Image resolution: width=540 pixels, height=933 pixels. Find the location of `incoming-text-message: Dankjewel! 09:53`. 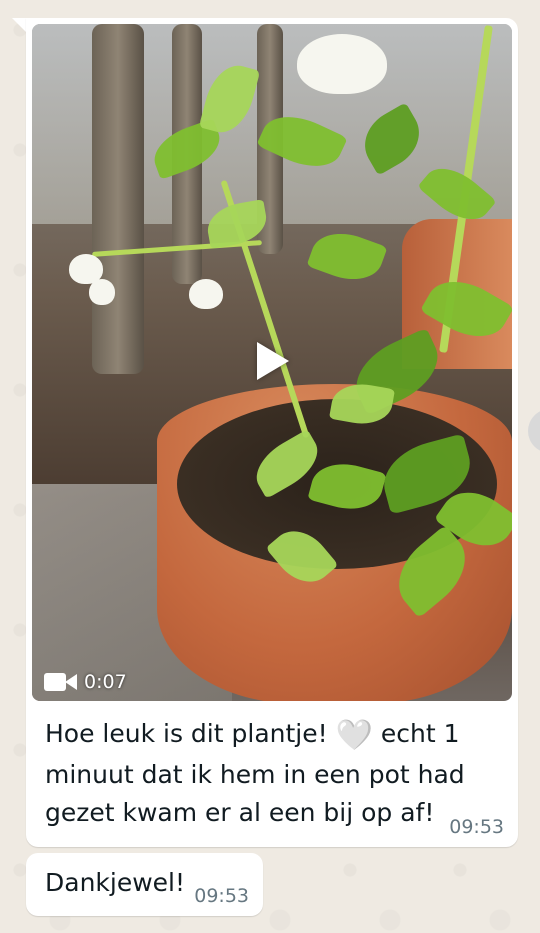

incoming-text-message: Dankjewel! 09:53 is located at coordinates (144, 884).